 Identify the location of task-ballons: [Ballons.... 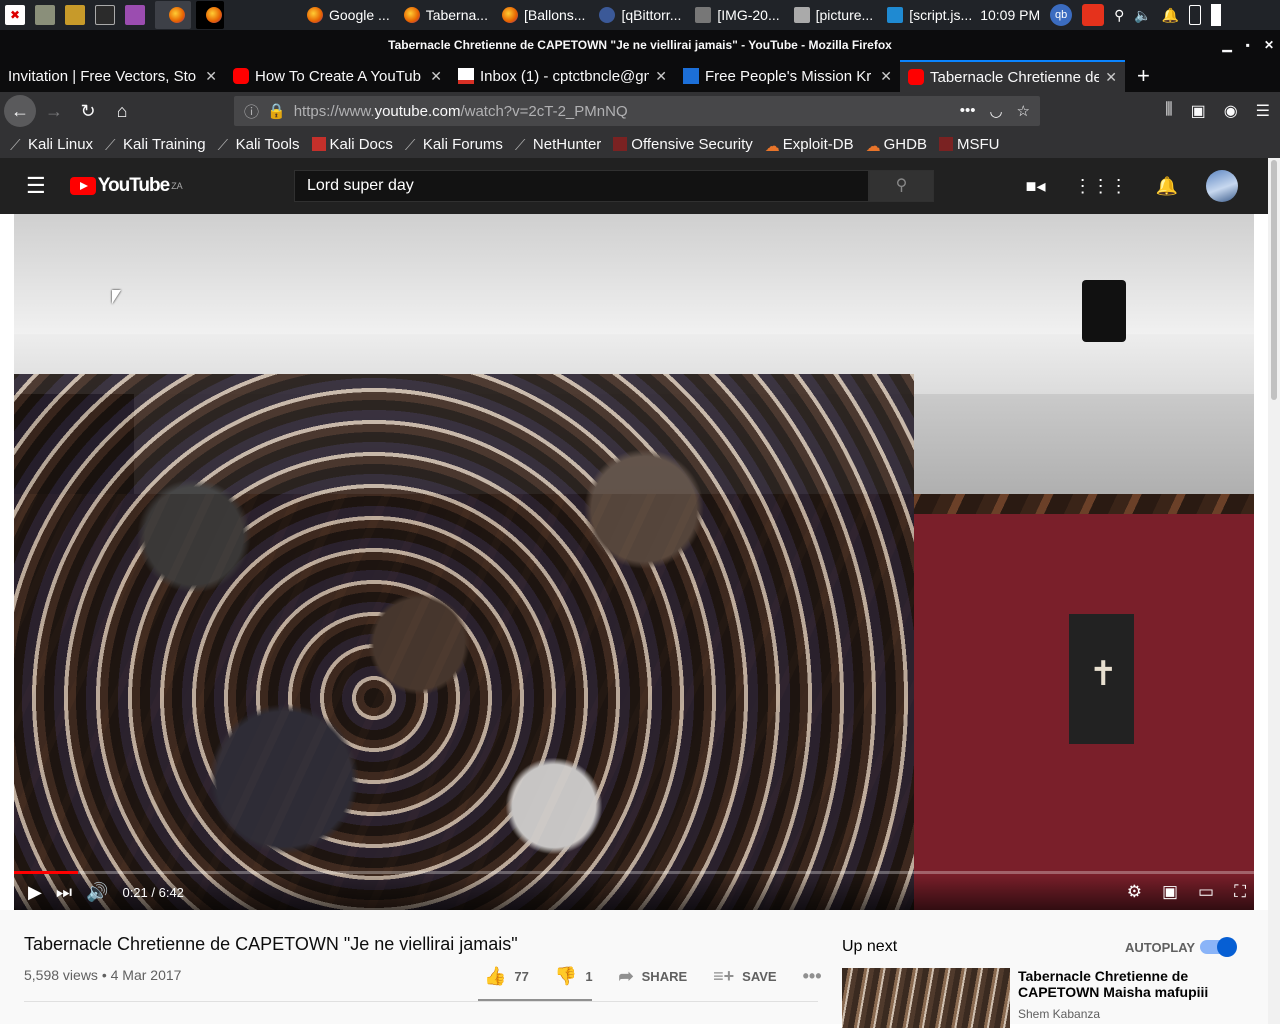
(543, 15).